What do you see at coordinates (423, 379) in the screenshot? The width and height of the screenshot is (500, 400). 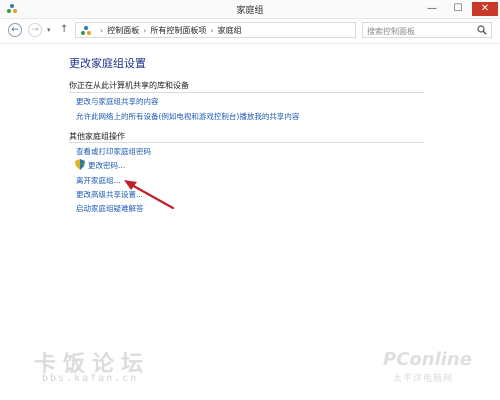 I see `pconline-watermark-subtitle: 太平洋电脑网` at bounding box center [423, 379].